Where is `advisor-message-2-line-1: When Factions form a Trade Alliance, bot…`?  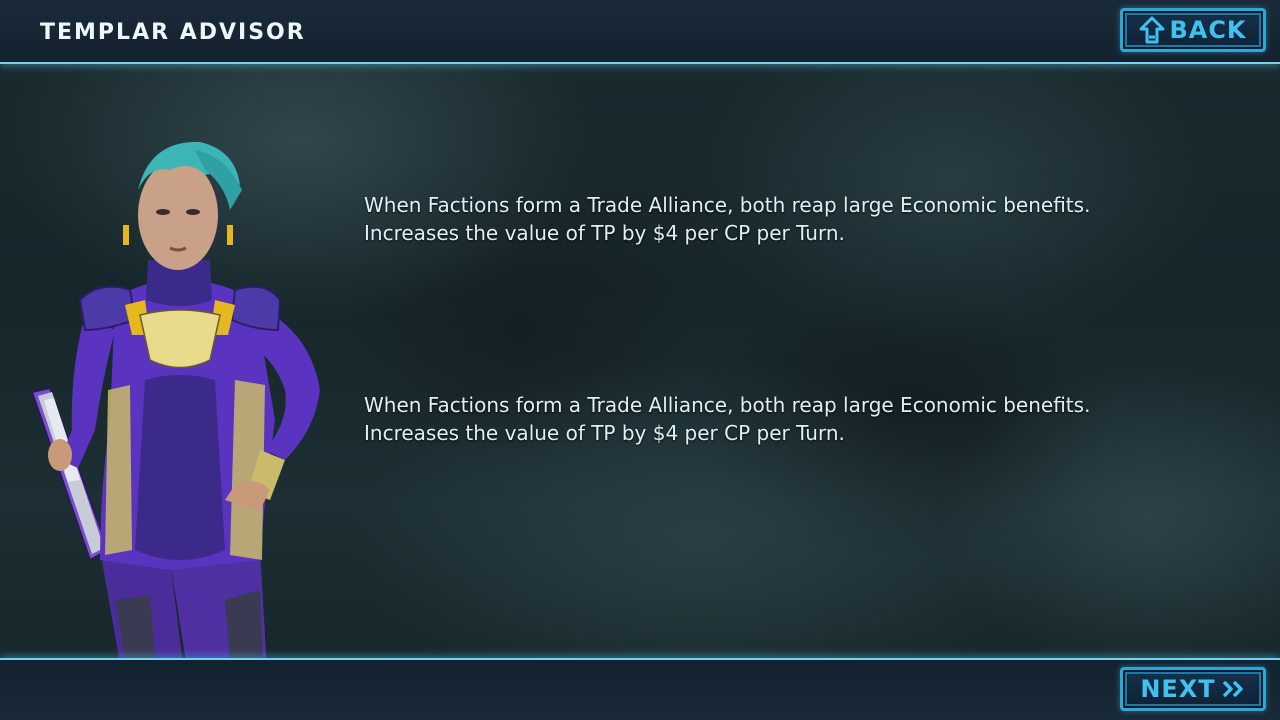
advisor-message-2-line-1: When Factions form a Trade Alliance, bot… is located at coordinates (727, 405).